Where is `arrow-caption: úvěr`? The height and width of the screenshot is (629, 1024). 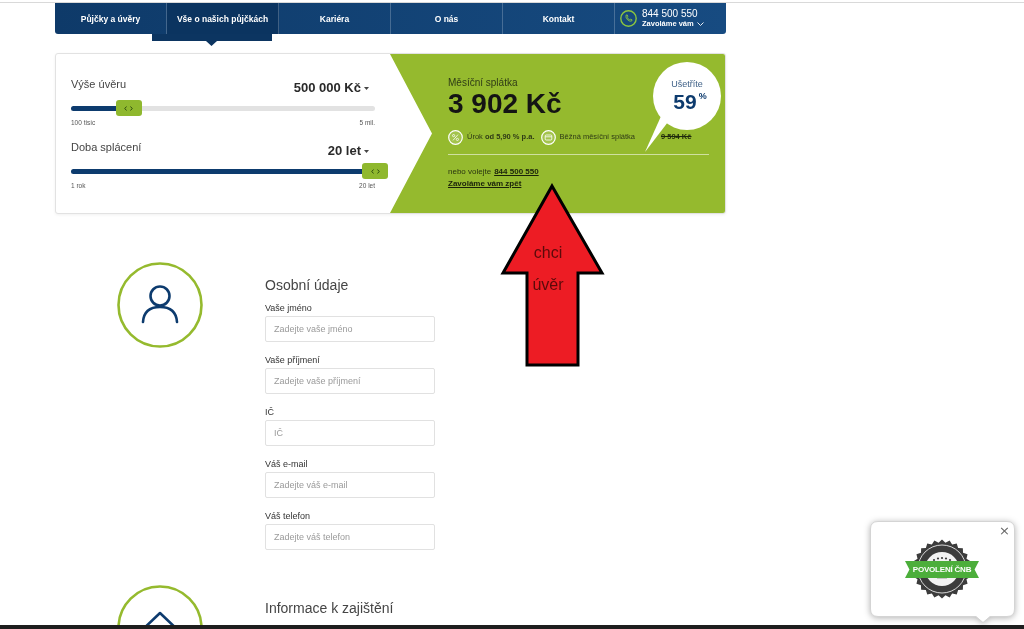 arrow-caption: úvěr is located at coordinates (548, 285).